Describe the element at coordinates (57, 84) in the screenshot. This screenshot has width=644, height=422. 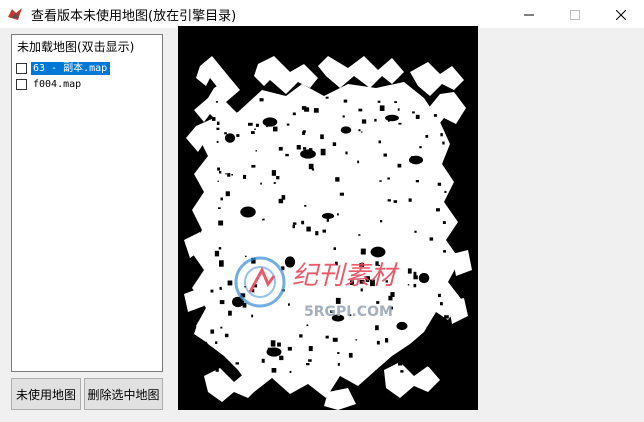
I see `file-label: f004.map` at that location.